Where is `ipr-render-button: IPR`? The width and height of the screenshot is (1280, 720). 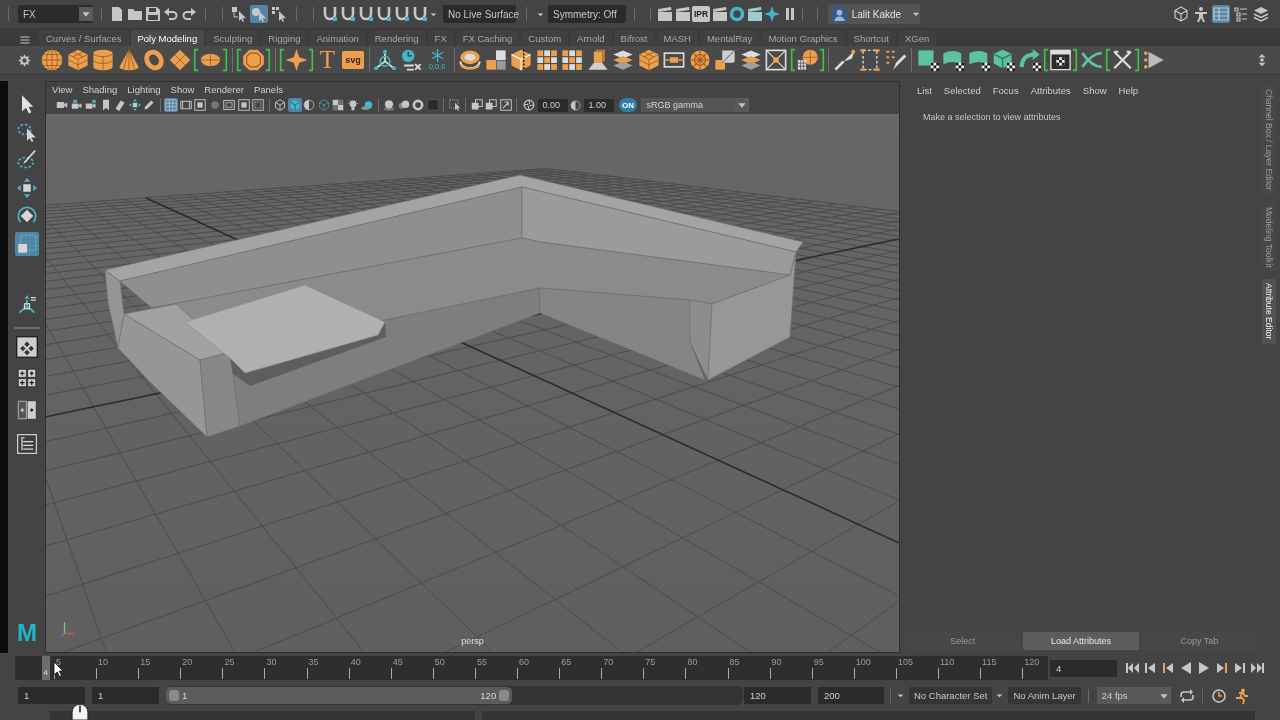 ipr-render-button: IPR is located at coordinates (701, 14).